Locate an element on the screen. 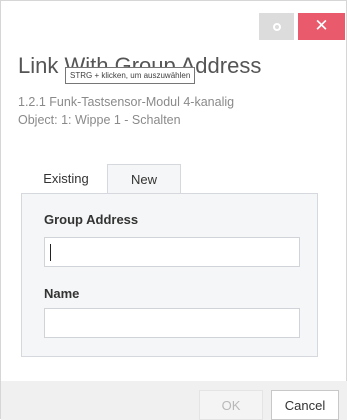 This screenshot has height=420, width=347. restore-icon is located at coordinates (276, 26).